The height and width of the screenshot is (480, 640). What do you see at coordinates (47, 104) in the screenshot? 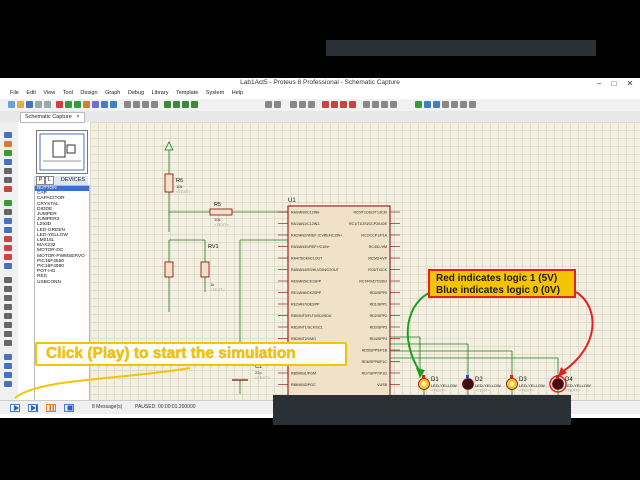
I see `export-icon` at bounding box center [47, 104].